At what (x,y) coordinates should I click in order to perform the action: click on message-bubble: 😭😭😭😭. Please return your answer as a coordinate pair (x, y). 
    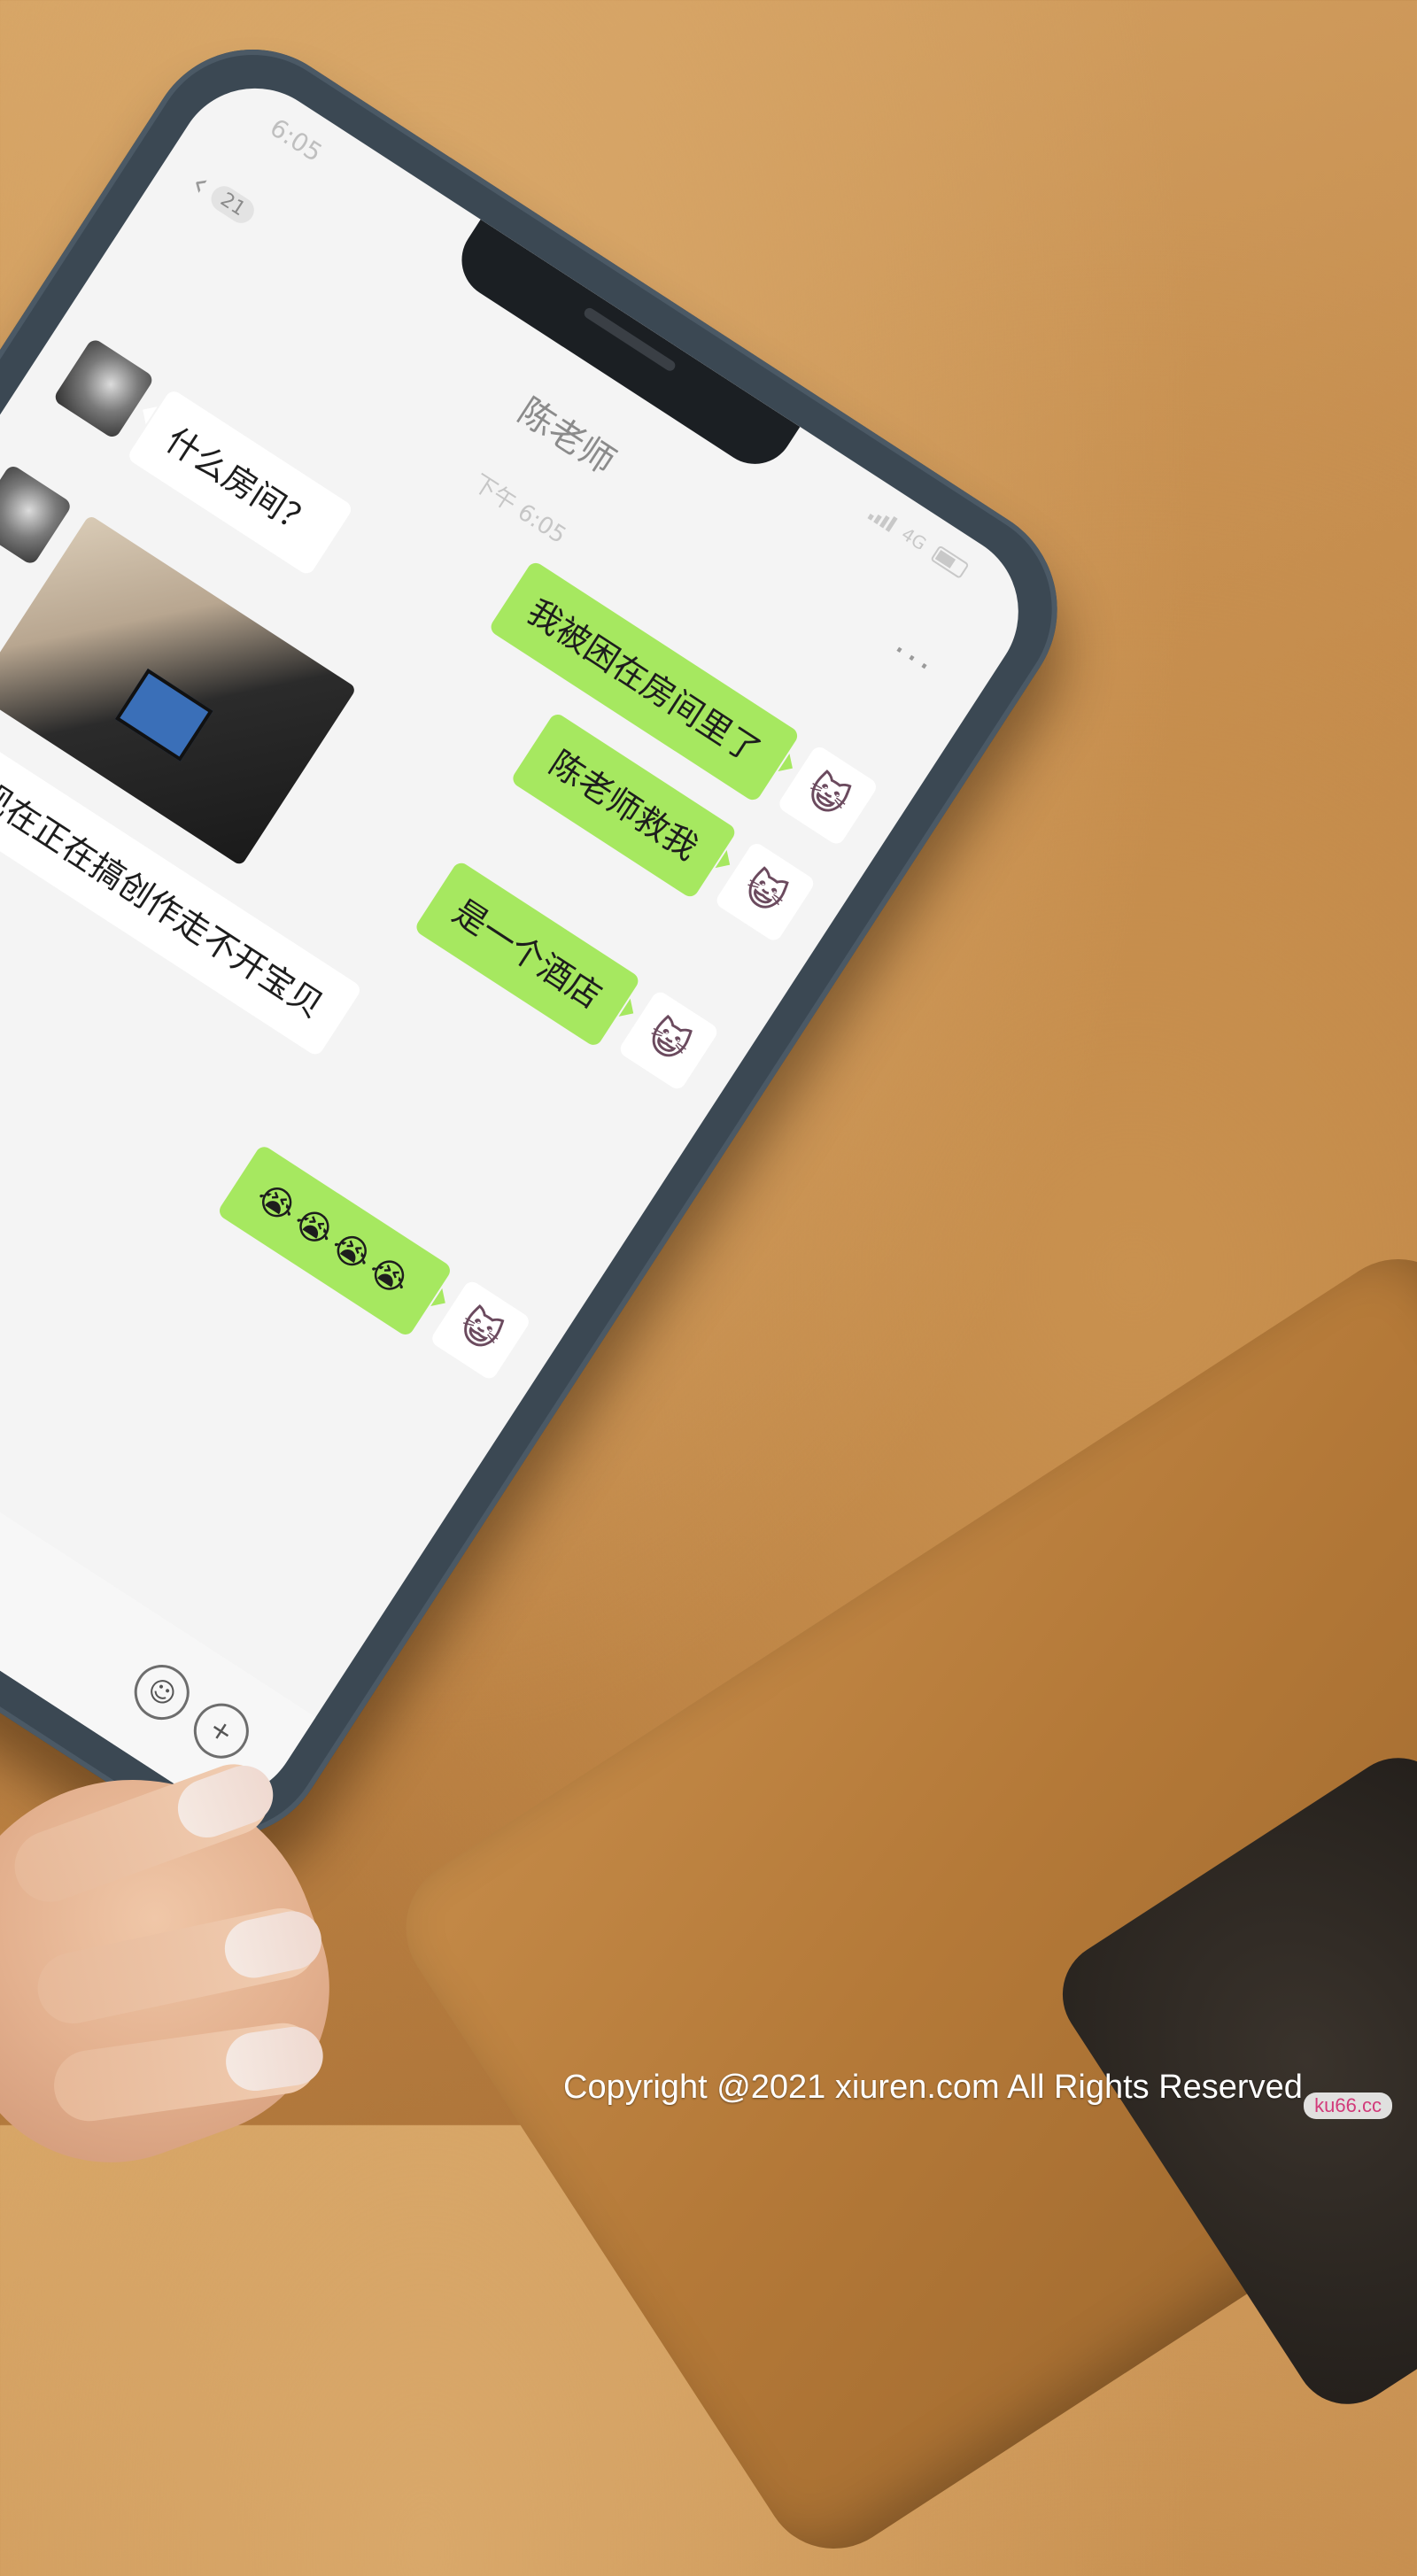
    Looking at the image, I should click on (334, 1240).